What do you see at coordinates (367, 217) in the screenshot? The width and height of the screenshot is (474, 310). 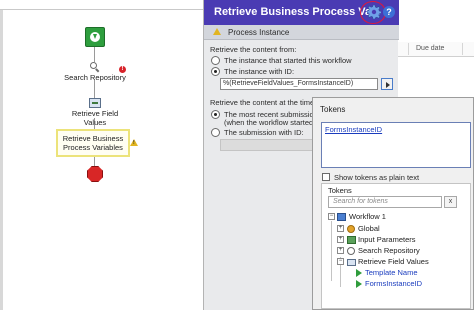 I see `tree-node-workflow: Workflow 1` at bounding box center [367, 217].